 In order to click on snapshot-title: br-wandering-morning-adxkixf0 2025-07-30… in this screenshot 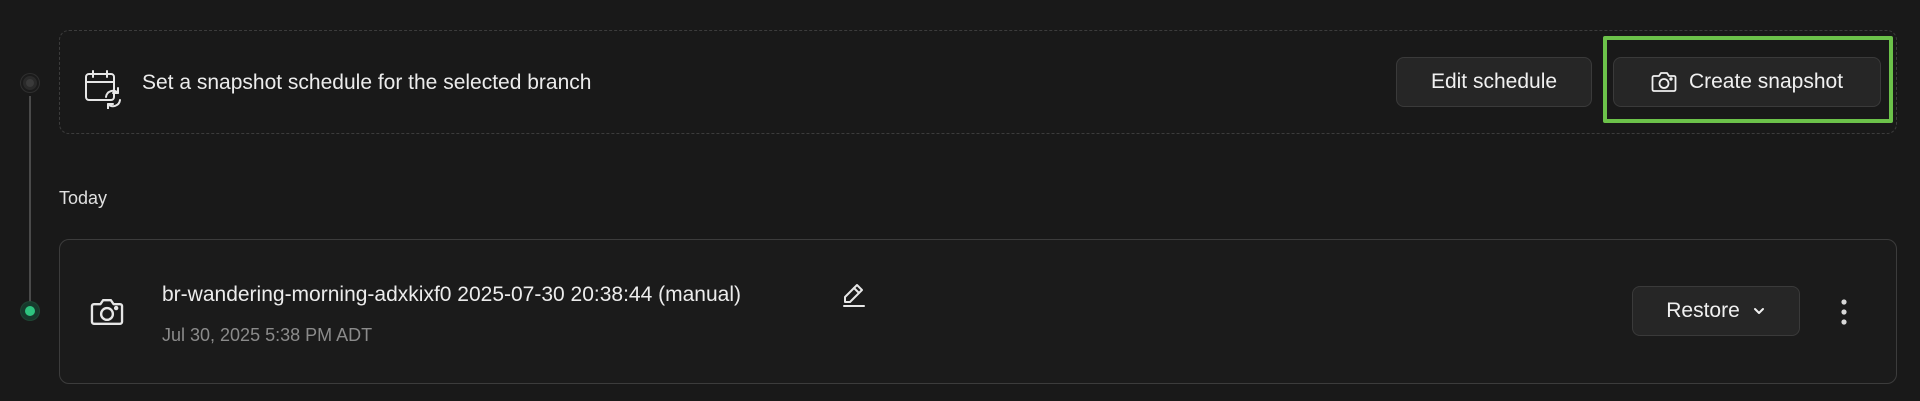, I will do `click(451, 294)`.